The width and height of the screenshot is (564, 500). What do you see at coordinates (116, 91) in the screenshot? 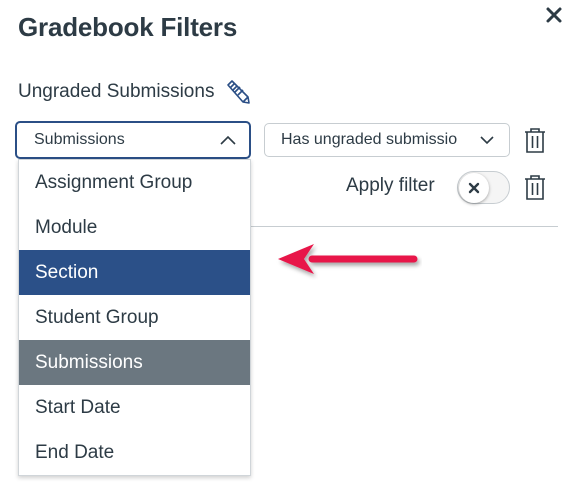
I see `filter-name-label: Ungraded Submissions` at bounding box center [116, 91].